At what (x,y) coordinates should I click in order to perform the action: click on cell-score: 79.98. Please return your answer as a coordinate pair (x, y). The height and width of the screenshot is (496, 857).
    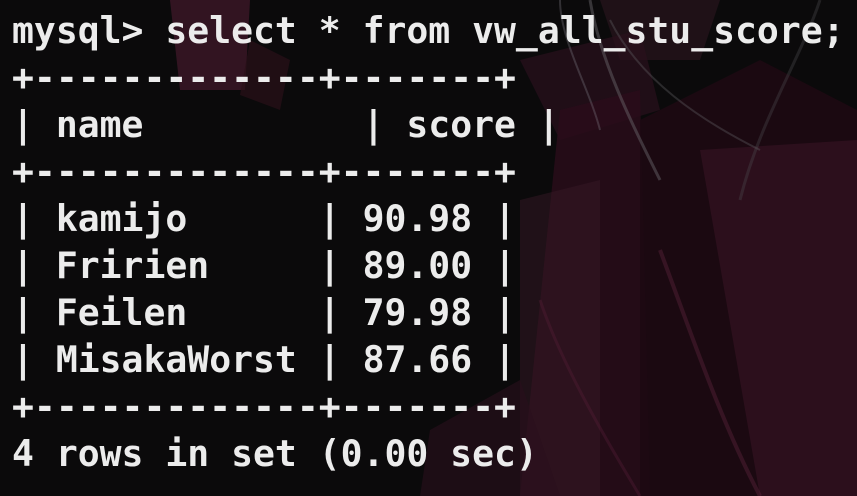
    Looking at the image, I should click on (417, 312).